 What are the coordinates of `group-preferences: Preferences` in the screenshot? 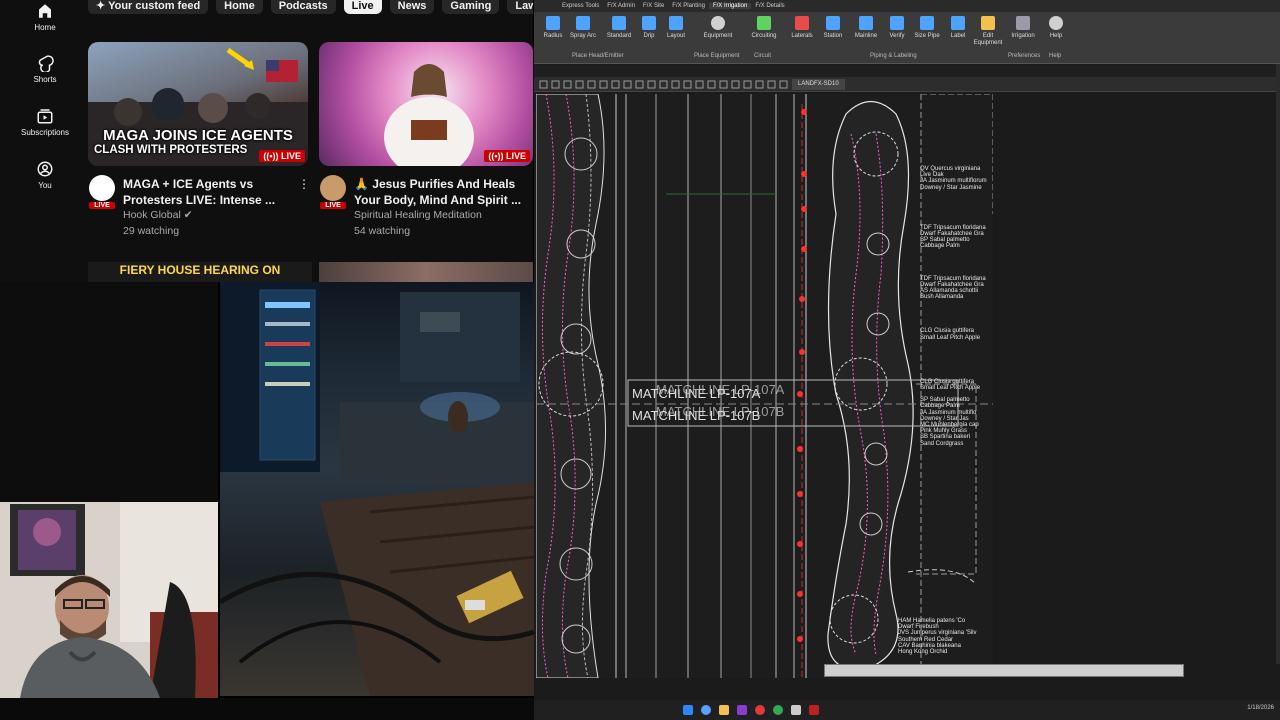 It's located at (1024, 56).